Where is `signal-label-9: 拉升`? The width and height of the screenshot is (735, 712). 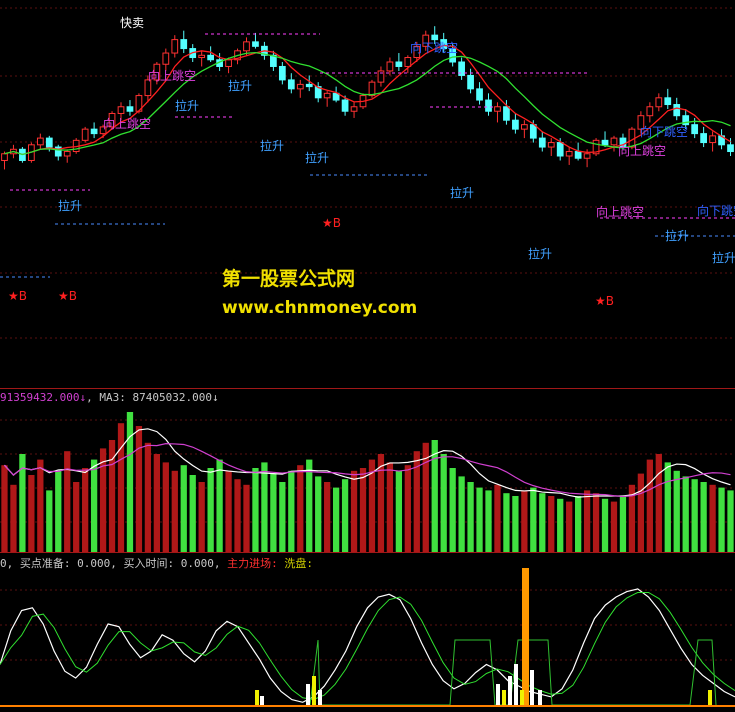 signal-label-9: 拉升 is located at coordinates (187, 105).